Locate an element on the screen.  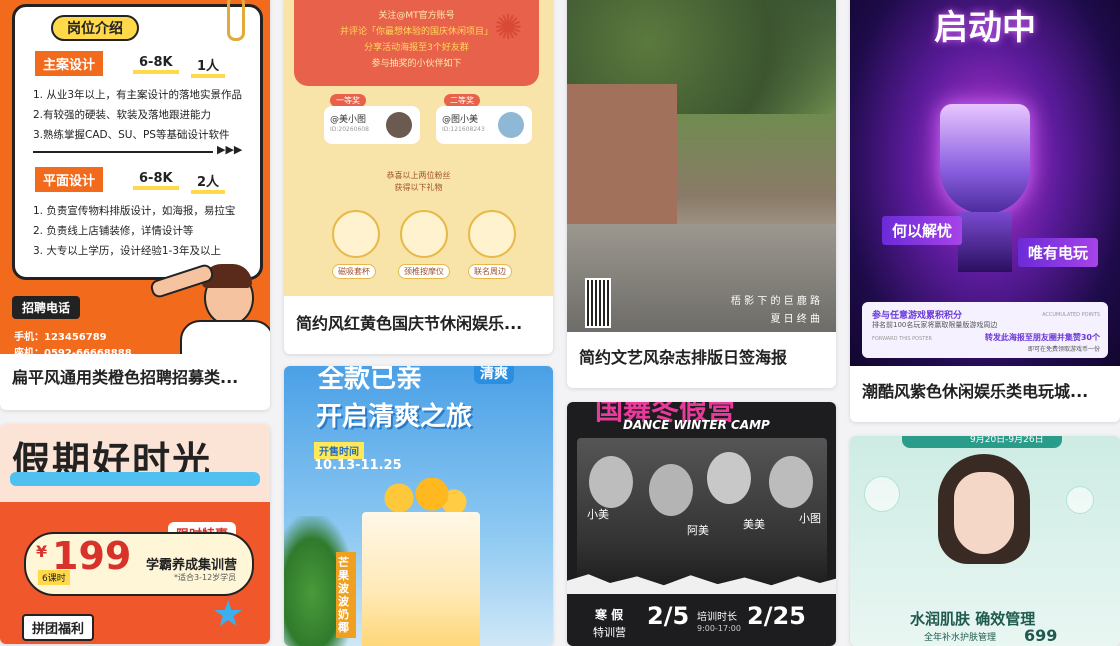
box-line: 排名前100名玩家将赢取限量版游戏周边 is located at coordinates (935, 325).